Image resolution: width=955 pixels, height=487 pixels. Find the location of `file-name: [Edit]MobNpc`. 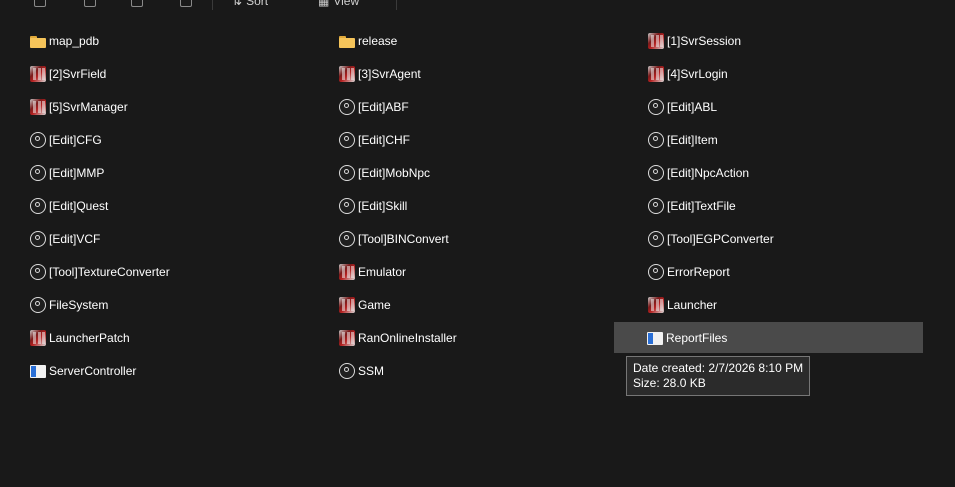

file-name: [Edit]MobNpc is located at coordinates (394, 172).